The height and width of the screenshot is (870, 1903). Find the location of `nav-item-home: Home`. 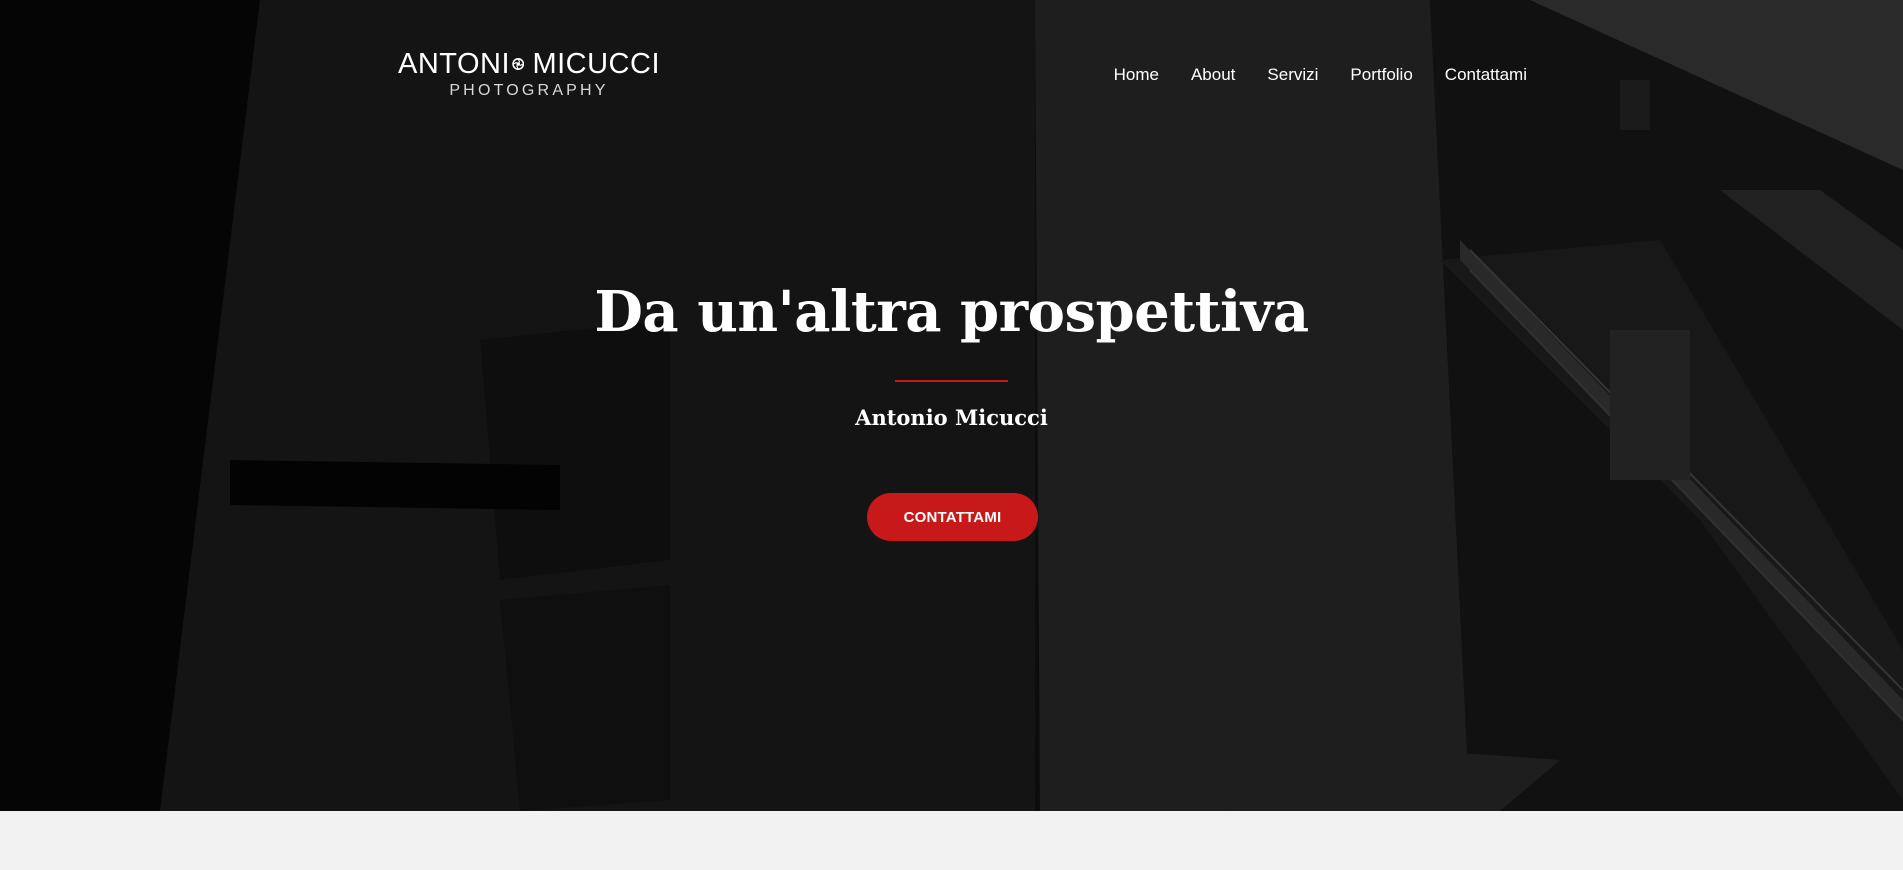

nav-item-home: Home is located at coordinates (1136, 75).